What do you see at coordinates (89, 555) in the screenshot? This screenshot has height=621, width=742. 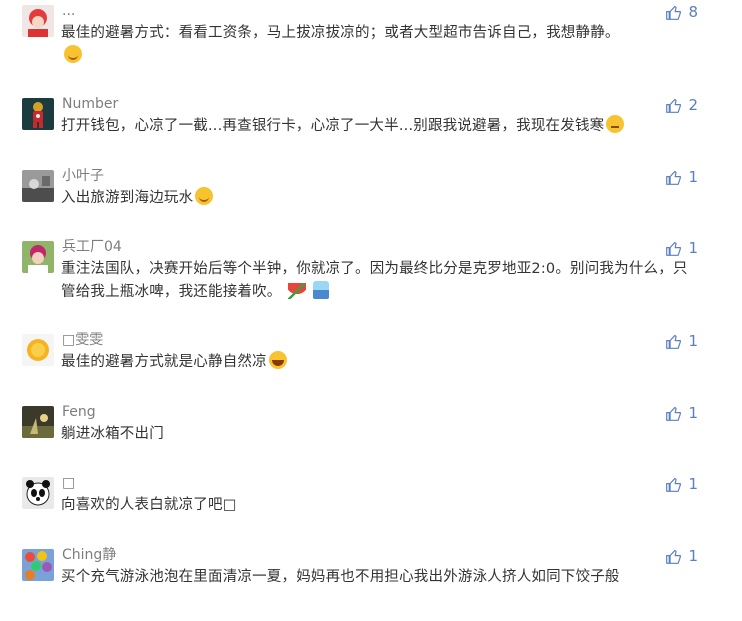 I see `username: Ching静` at bounding box center [89, 555].